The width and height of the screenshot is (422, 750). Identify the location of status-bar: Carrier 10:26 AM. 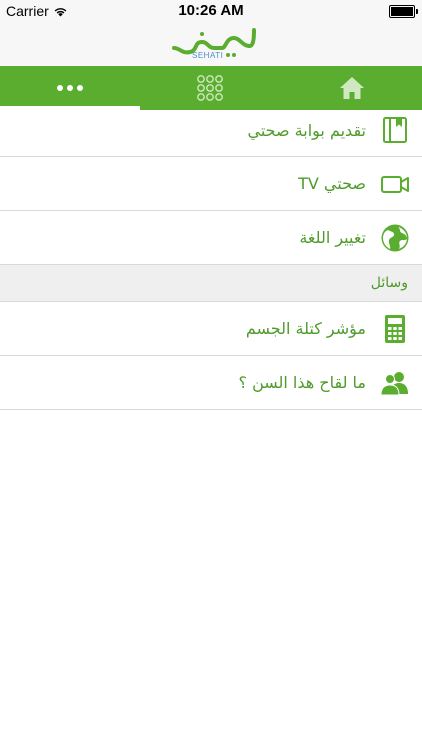
(211, 11).